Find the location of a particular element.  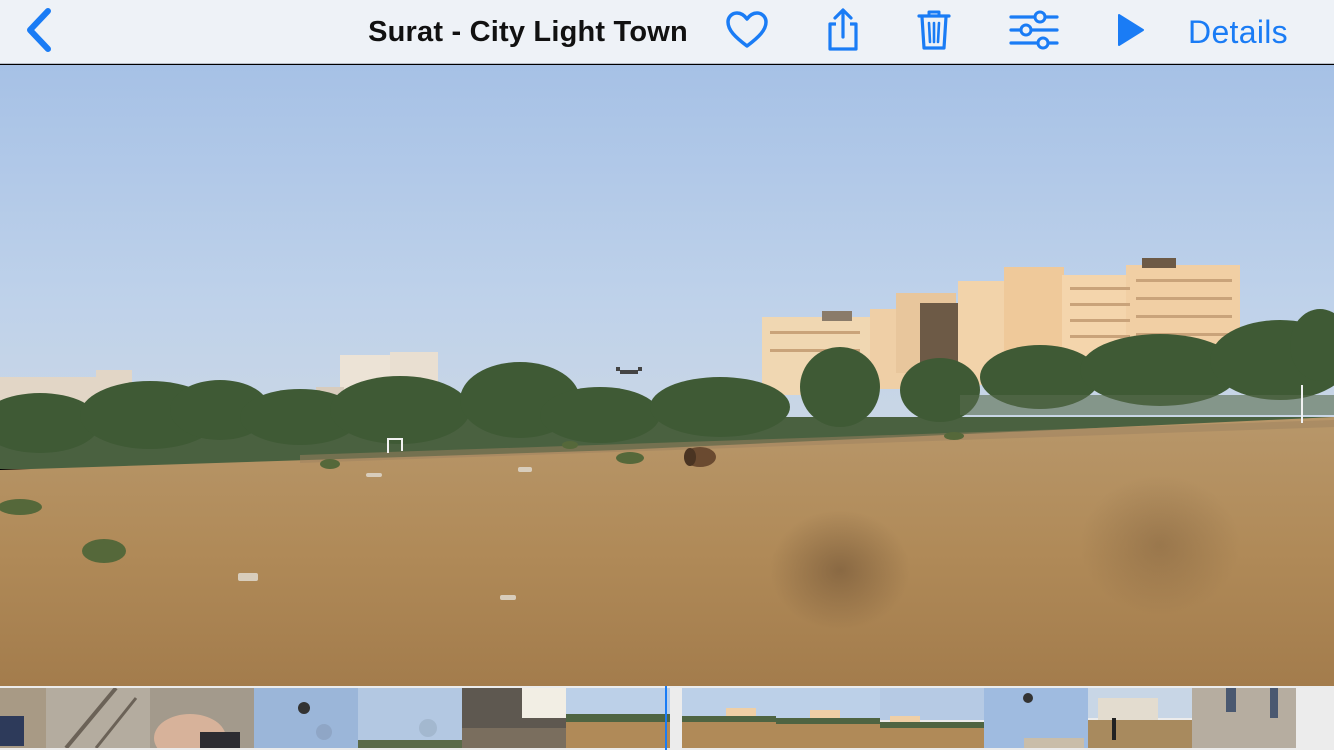

navigation-bar: Surat - City Light Town Details is located at coordinates (667, 32).